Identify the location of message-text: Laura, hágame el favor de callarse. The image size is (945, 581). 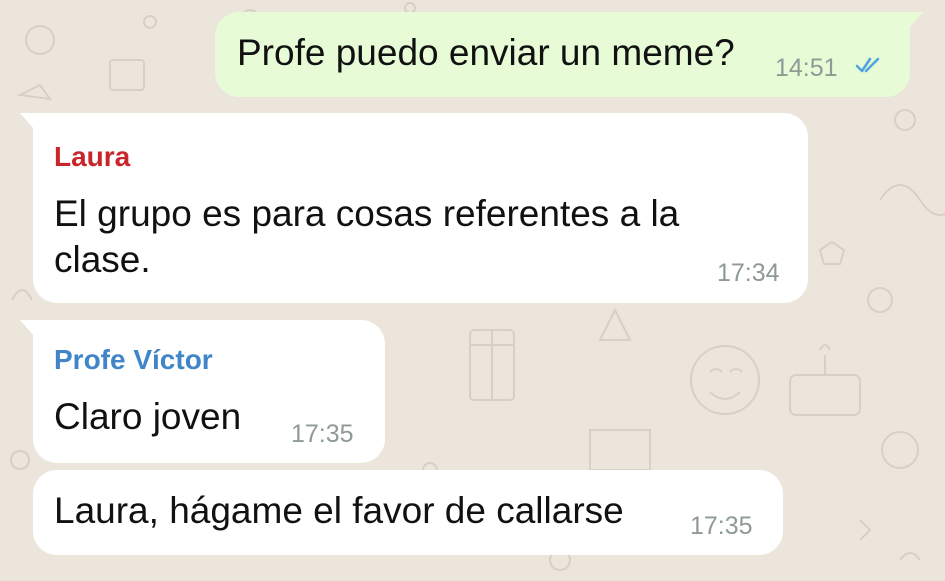
(339, 510).